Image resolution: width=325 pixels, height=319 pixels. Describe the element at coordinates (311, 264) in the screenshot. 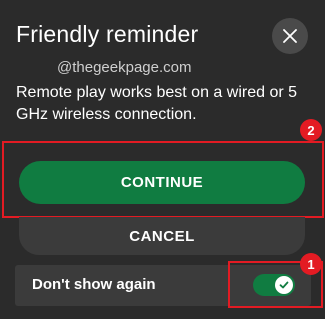

I see `annotation-badge-1: 1` at that location.